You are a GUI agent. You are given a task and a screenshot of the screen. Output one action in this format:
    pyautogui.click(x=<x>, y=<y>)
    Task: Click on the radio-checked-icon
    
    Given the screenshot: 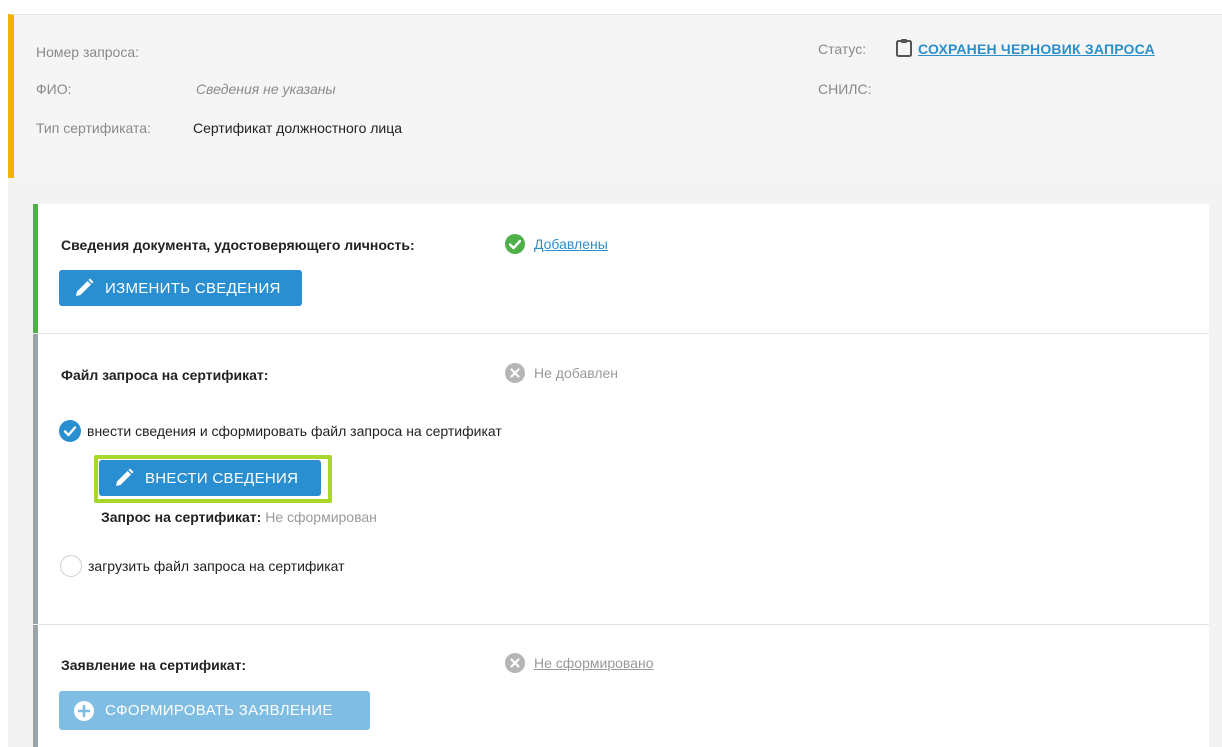 What is the action you would take?
    pyautogui.click(x=70, y=431)
    